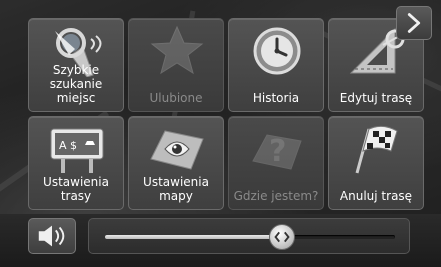 This screenshot has height=267, width=441. I want to click on cancel-route-flag-icon, so click(376, 149).